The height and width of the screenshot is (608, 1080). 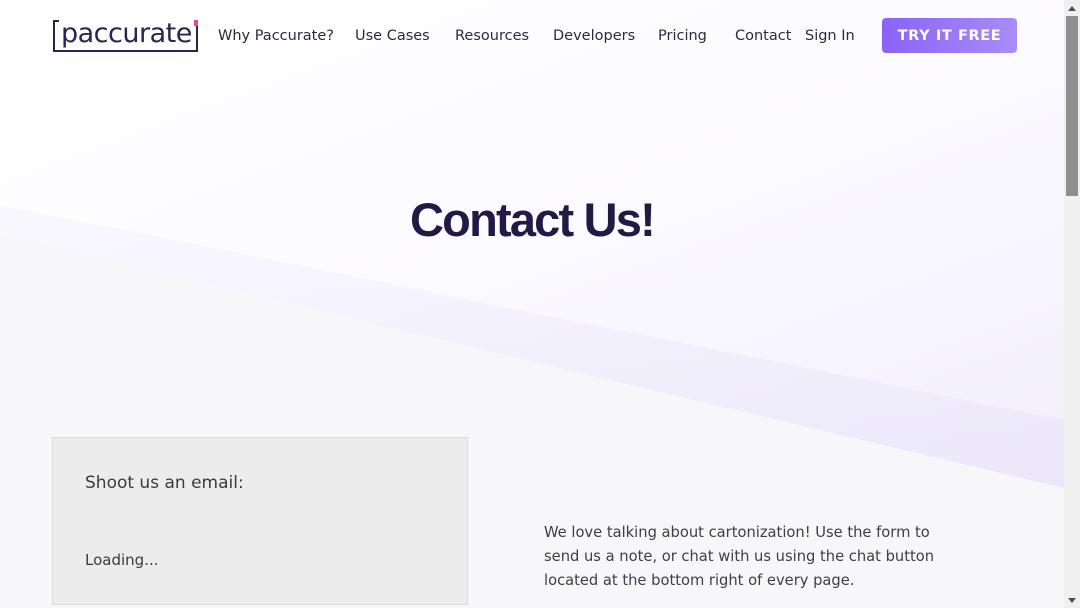 What do you see at coordinates (196, 23) in the screenshot?
I see `logo-corner-accent` at bounding box center [196, 23].